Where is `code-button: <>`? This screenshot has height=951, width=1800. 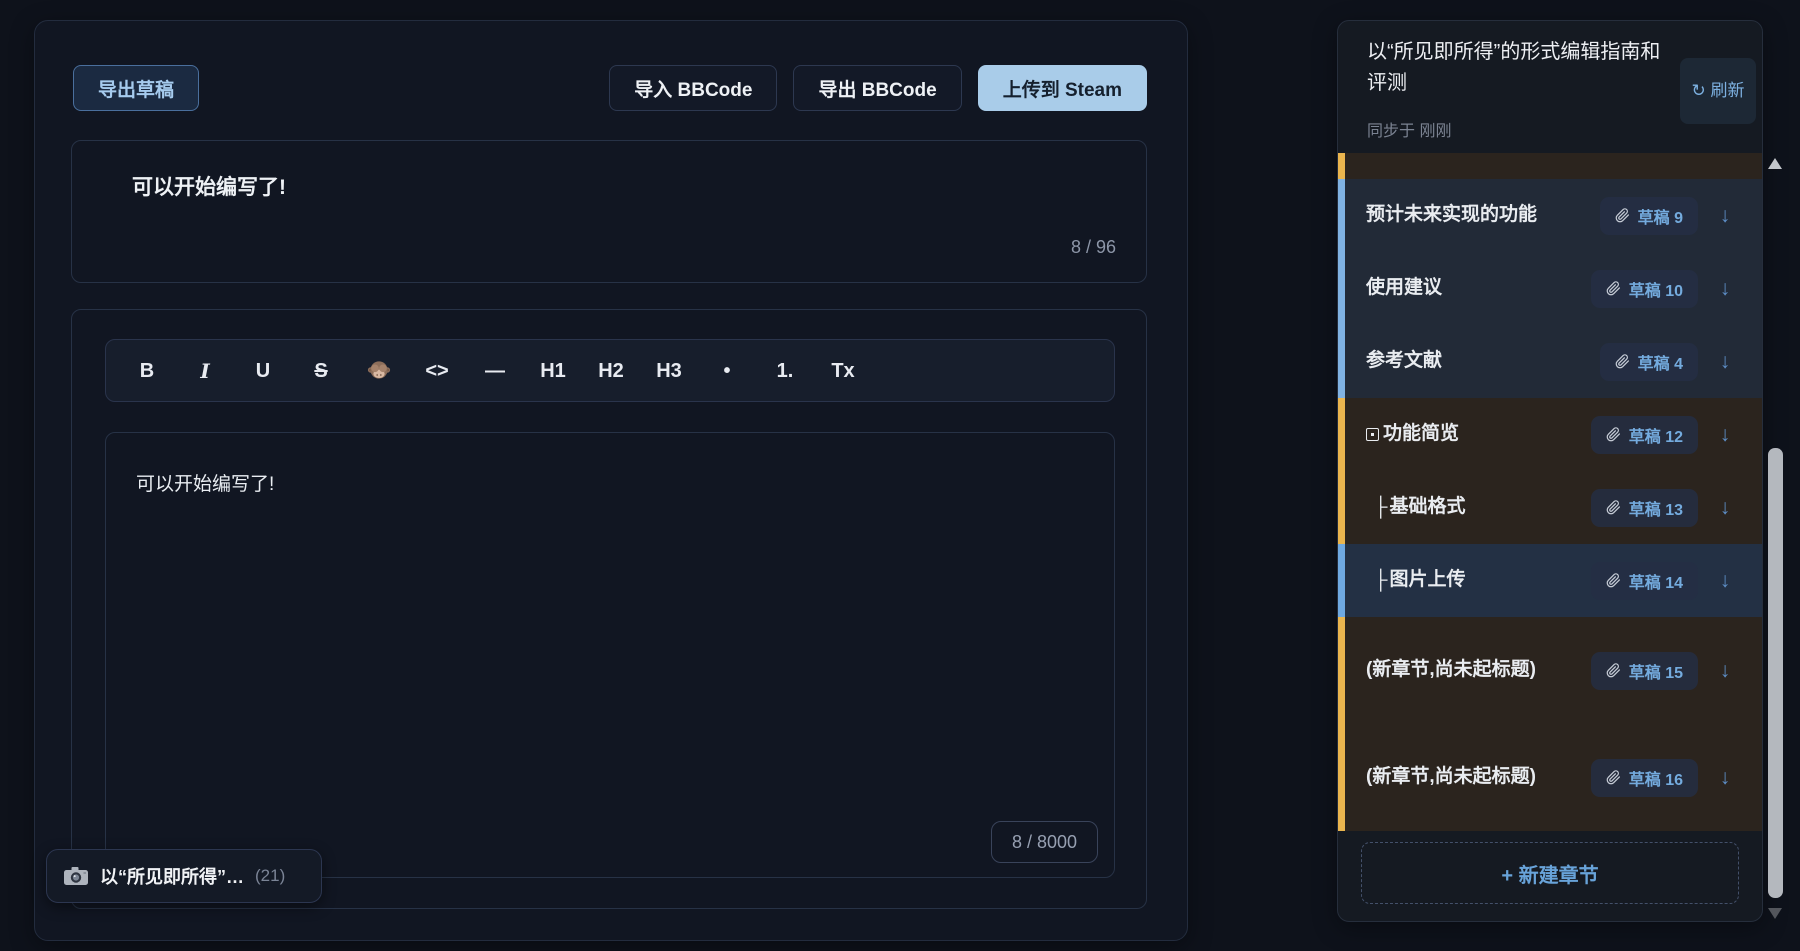
code-button: <> is located at coordinates (437, 371).